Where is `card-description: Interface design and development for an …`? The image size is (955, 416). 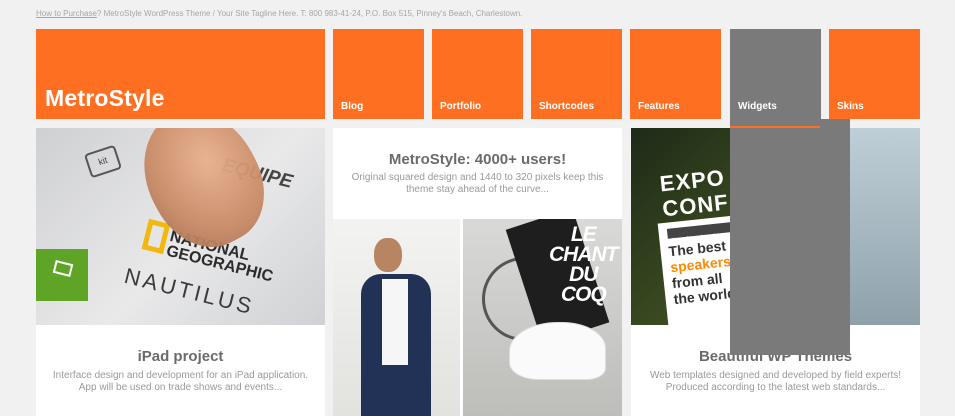 card-description: Interface design and development for an … is located at coordinates (180, 381).